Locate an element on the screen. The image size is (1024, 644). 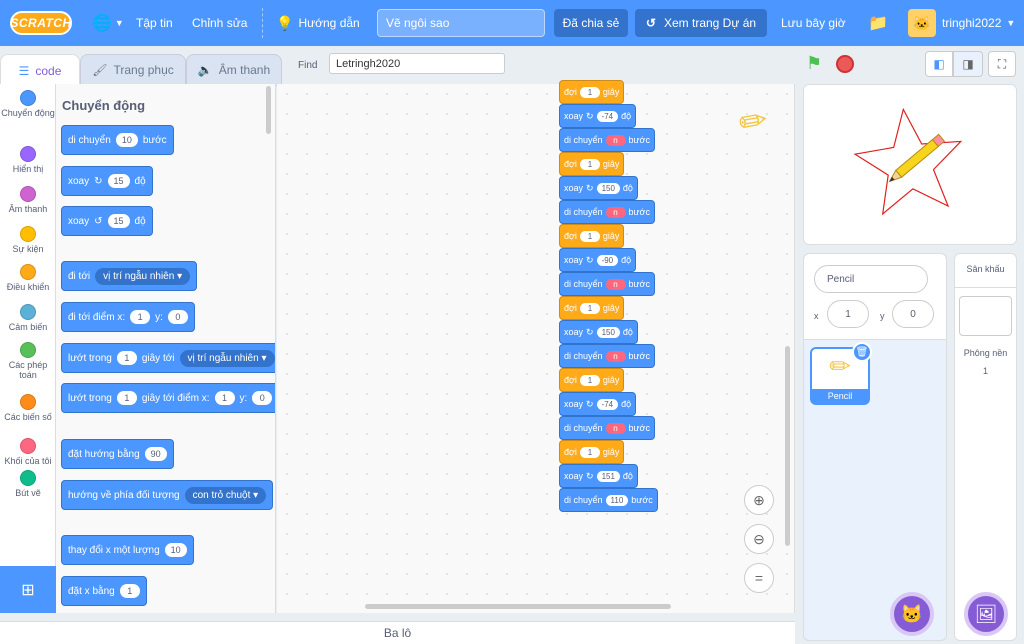
my-stuff-folder-icon: 📁 is located at coordinates (878, 23).